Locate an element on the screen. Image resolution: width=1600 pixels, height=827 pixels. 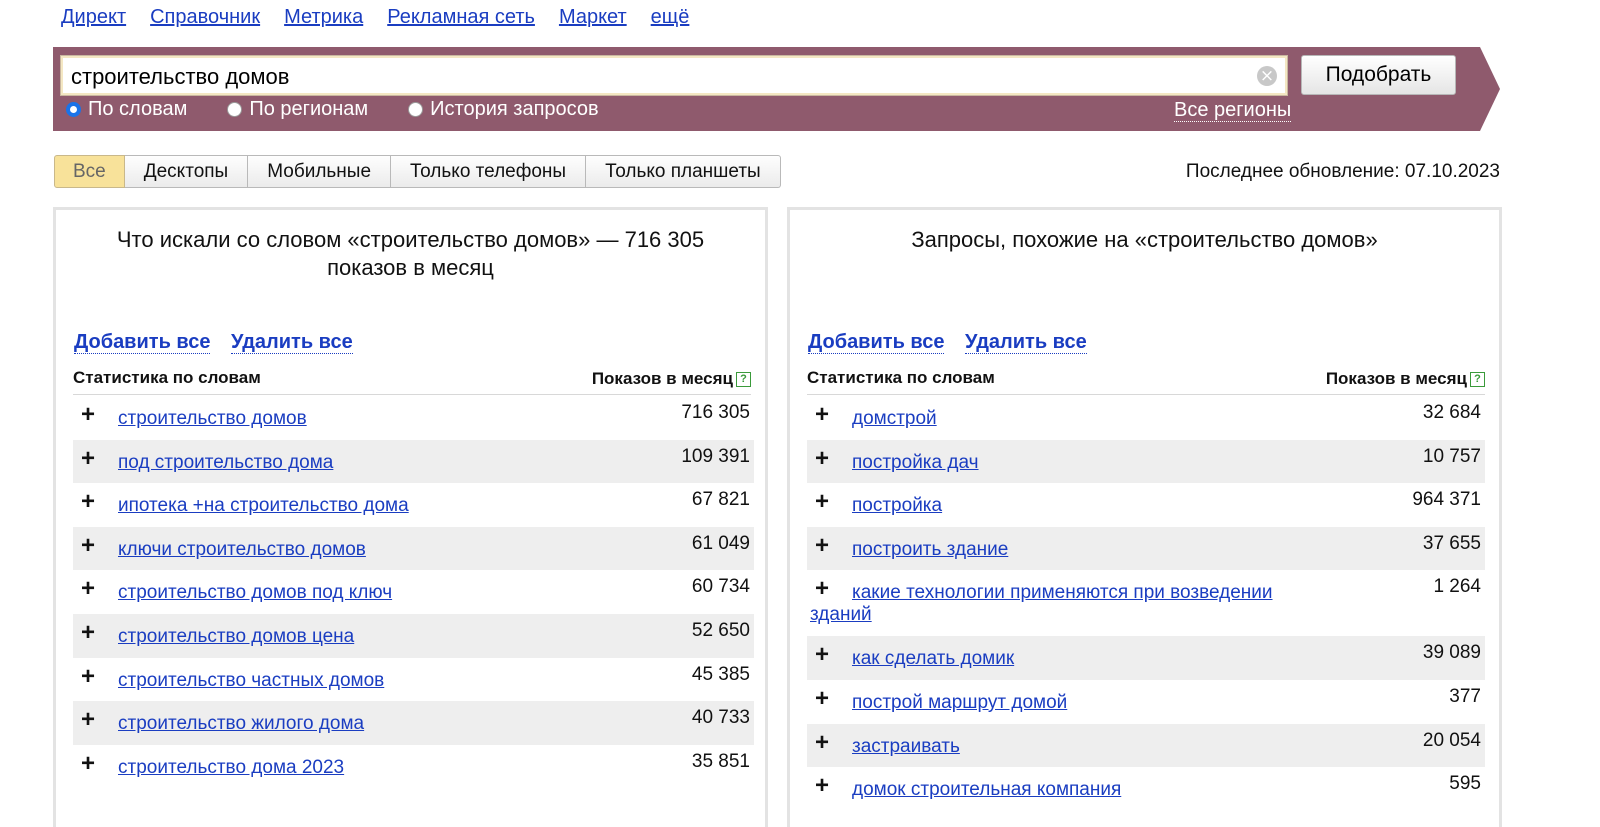
table-row: + ключи строительство домов 61 049 is located at coordinates (413, 548).